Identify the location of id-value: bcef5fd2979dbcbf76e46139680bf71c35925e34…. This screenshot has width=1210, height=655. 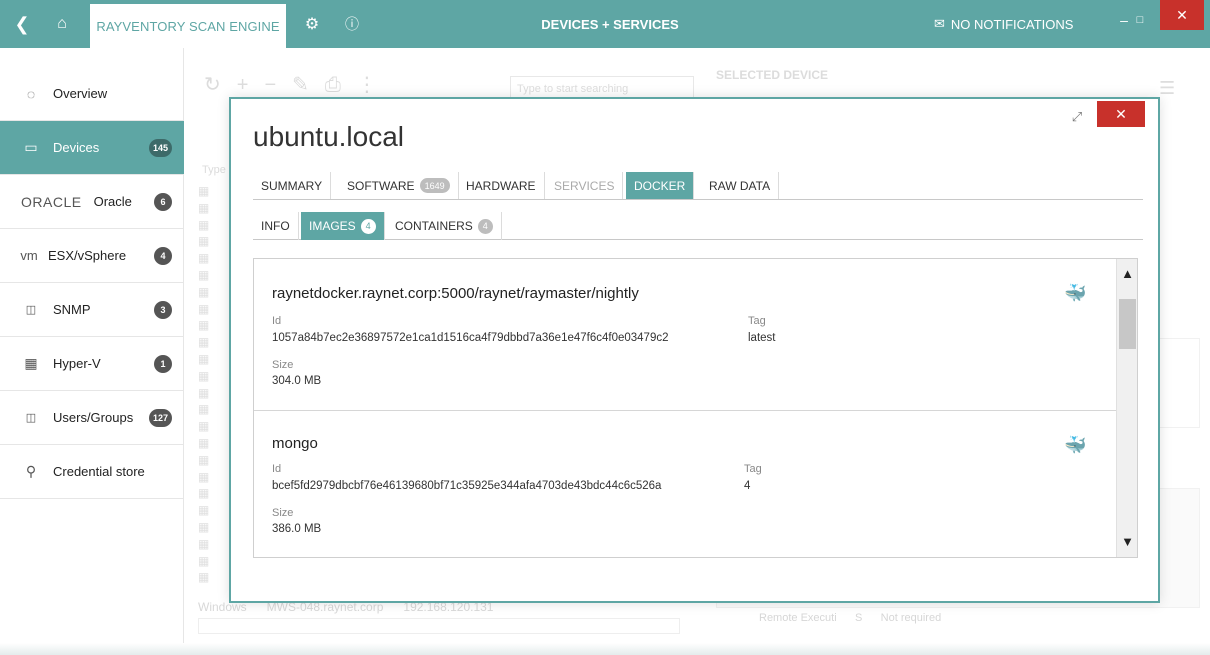
(467, 486).